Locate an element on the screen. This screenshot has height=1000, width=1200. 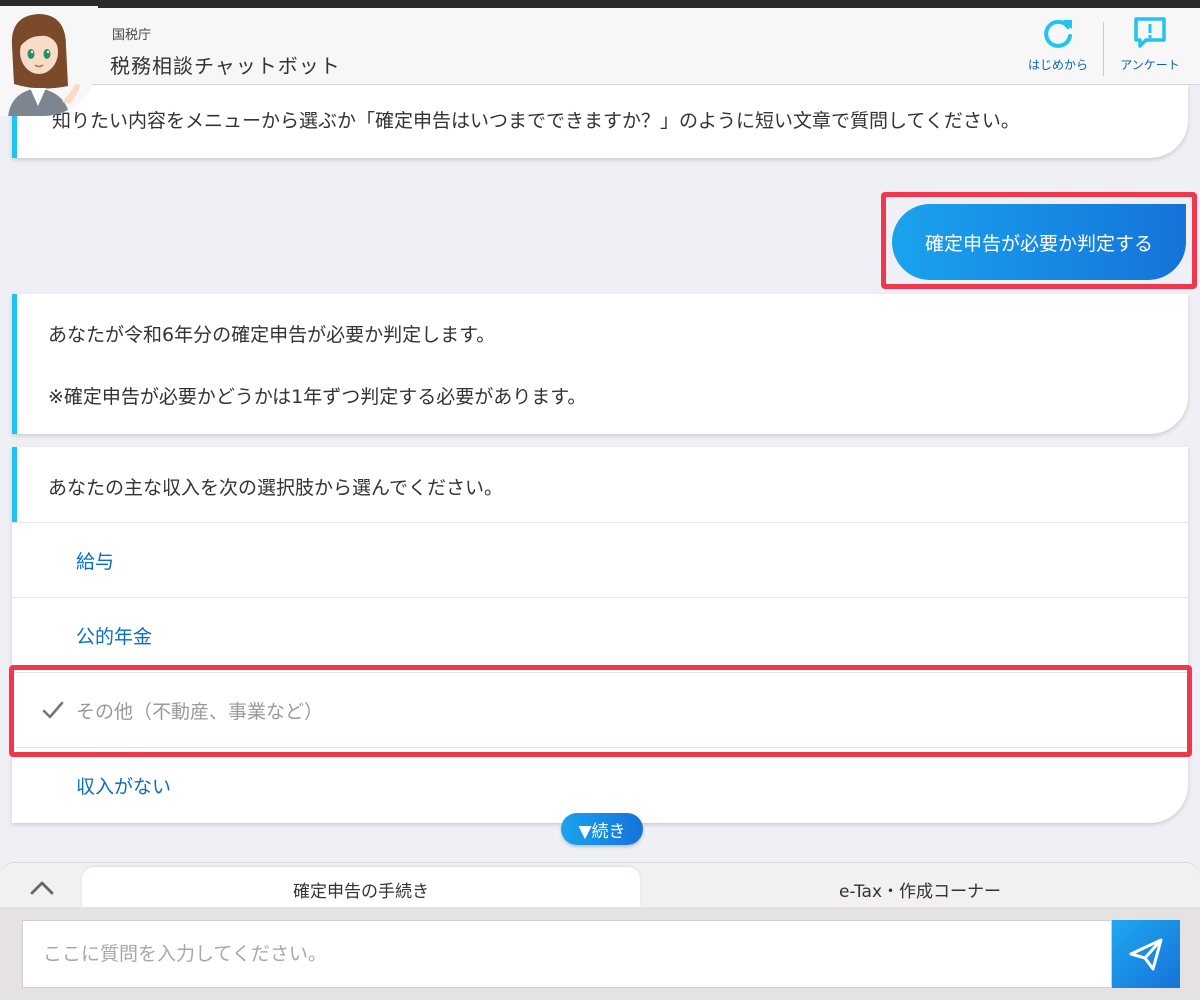
header: 国税庁 税務相談チャットボット はじめから アンケート is located at coordinates (600, 46).